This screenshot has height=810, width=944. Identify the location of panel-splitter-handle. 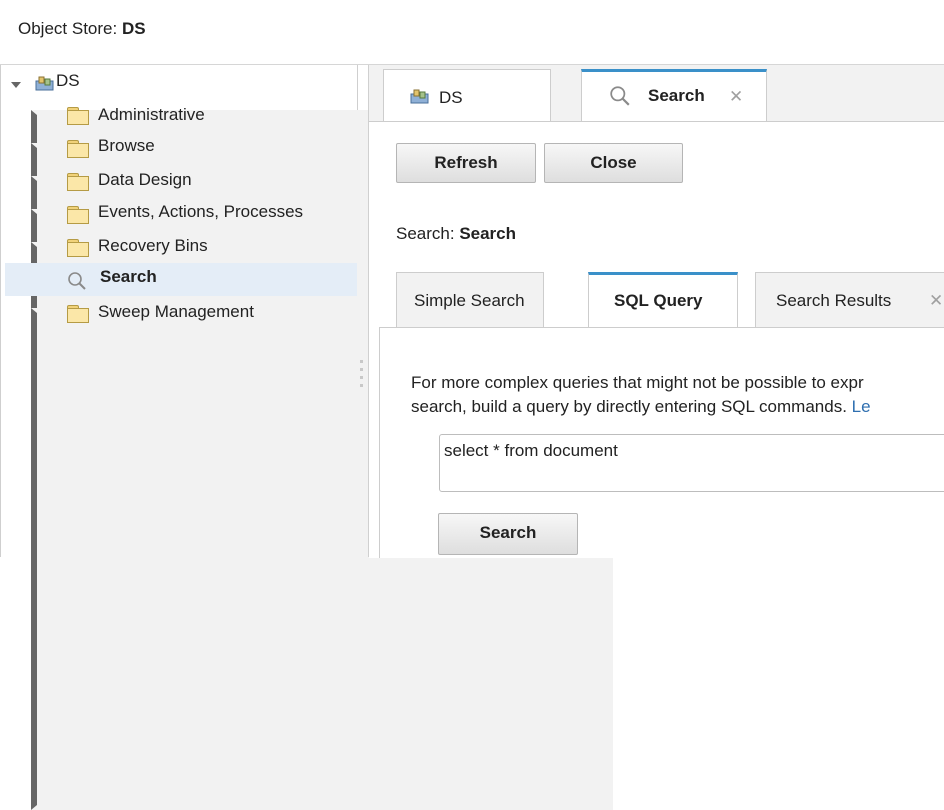
(361, 405).